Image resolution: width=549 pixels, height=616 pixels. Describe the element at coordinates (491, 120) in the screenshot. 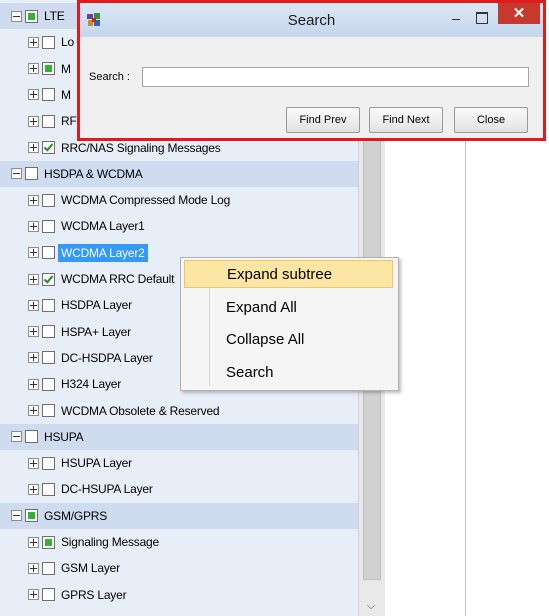

I see `close-button: Close` at that location.